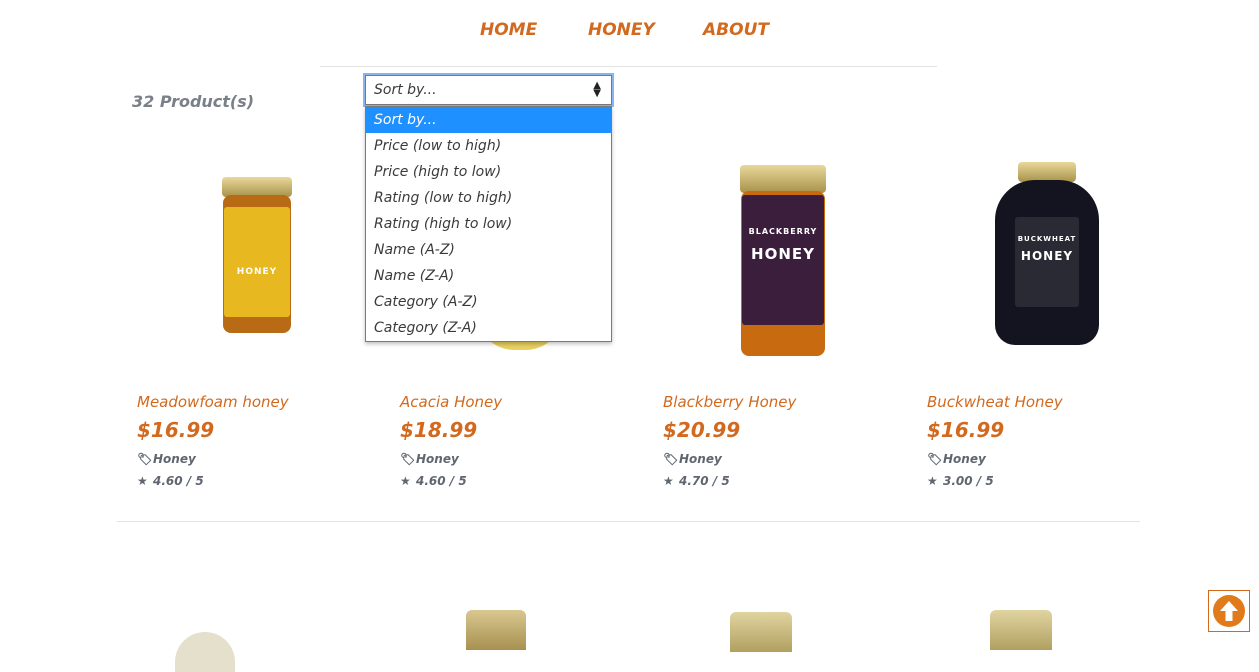 This screenshot has width=1259, height=672. I want to click on nav-honey-link: HONEY, so click(621, 30).